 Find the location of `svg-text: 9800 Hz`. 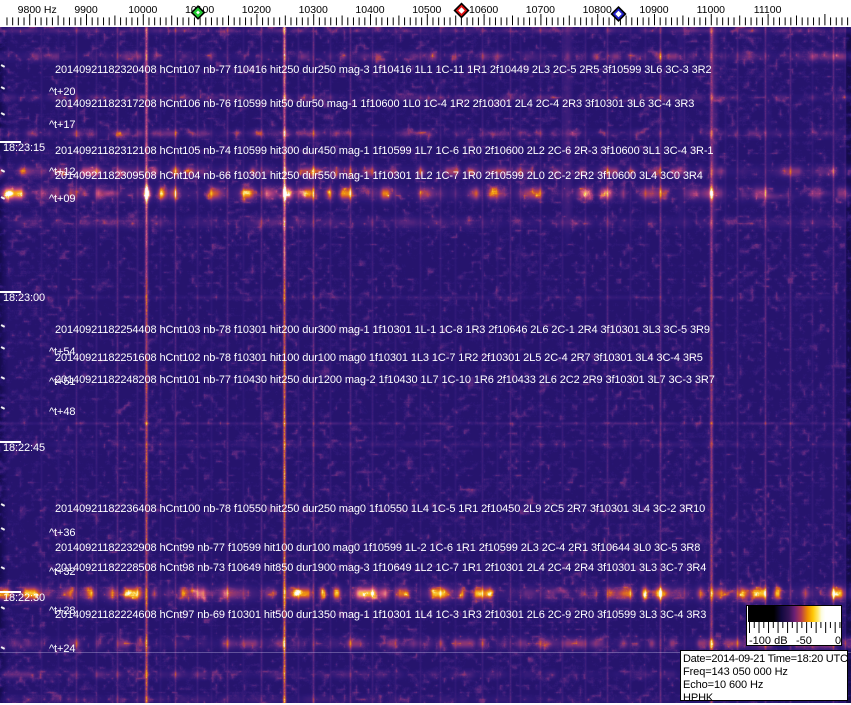

svg-text: 9800 Hz is located at coordinates (37, 10).